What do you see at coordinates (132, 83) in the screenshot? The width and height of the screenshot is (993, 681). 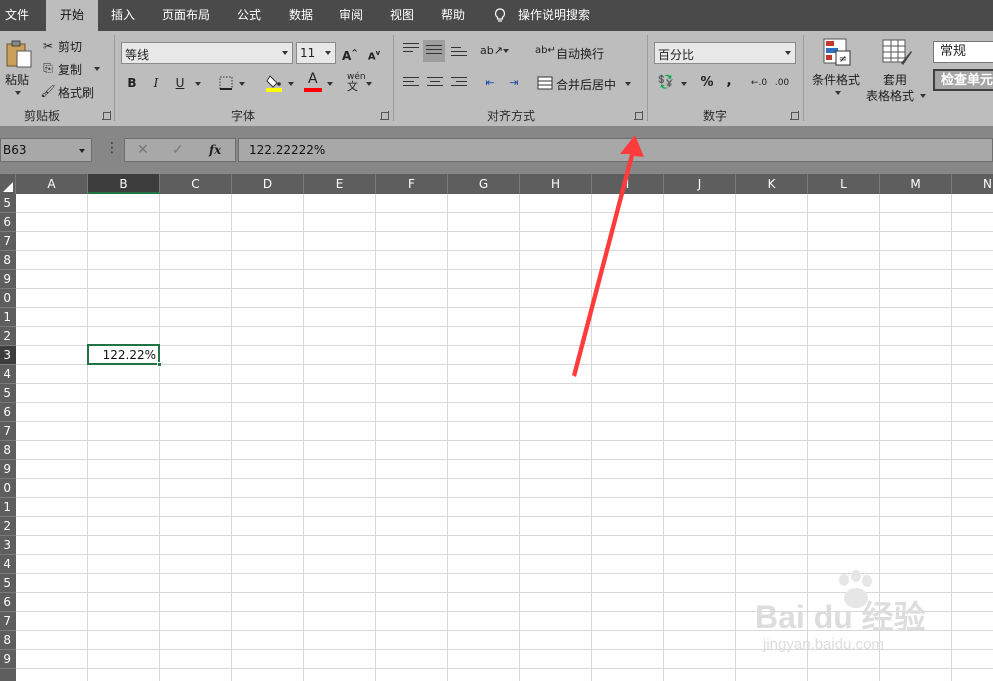 I see `bold-button: B` at bounding box center [132, 83].